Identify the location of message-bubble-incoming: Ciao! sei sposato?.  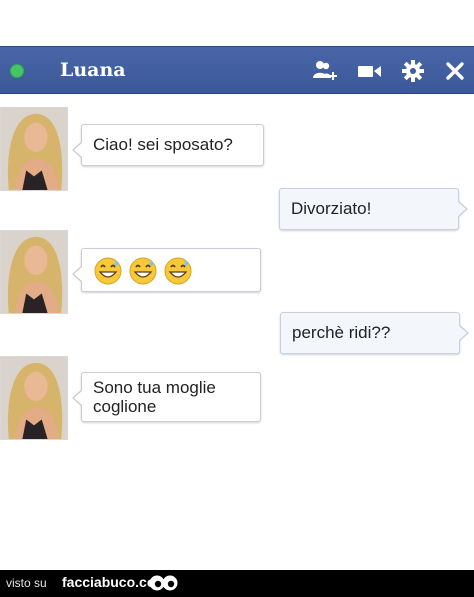
(168, 145).